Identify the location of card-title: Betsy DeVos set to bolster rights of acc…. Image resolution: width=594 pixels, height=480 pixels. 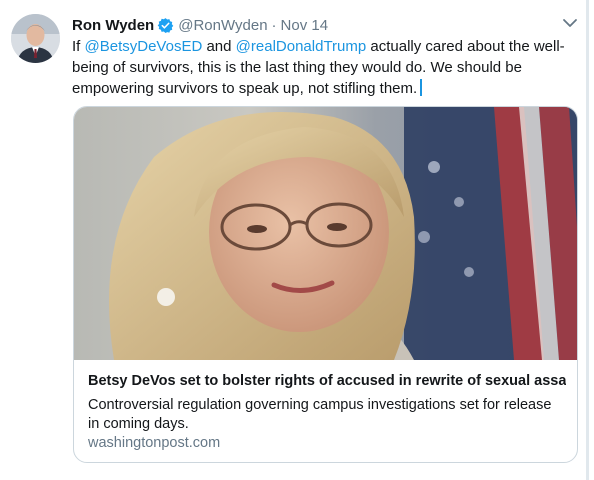
(327, 381).